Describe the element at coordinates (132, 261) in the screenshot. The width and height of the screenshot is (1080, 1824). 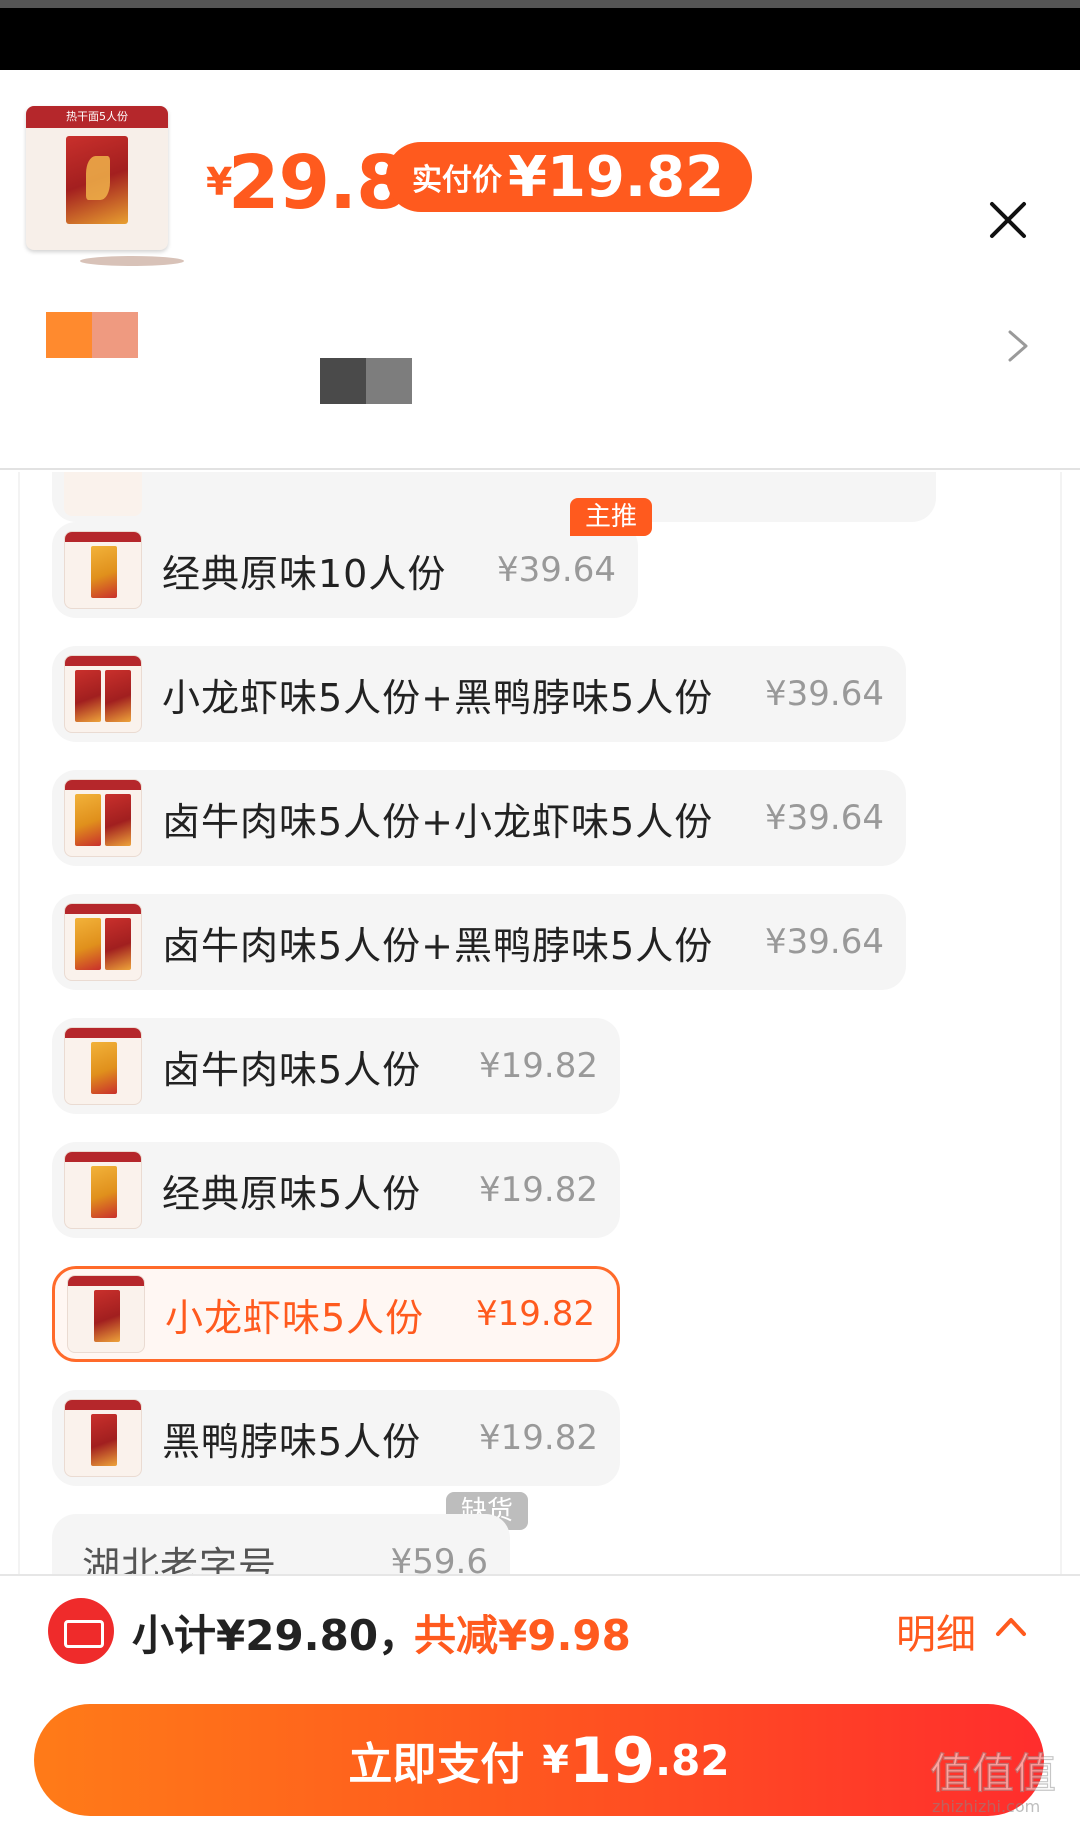
I see `thumbnail-shadow` at that location.